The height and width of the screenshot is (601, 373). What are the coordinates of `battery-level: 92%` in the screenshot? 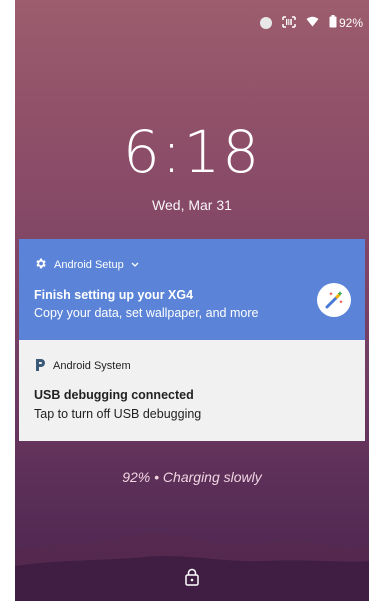 It's located at (350, 23).